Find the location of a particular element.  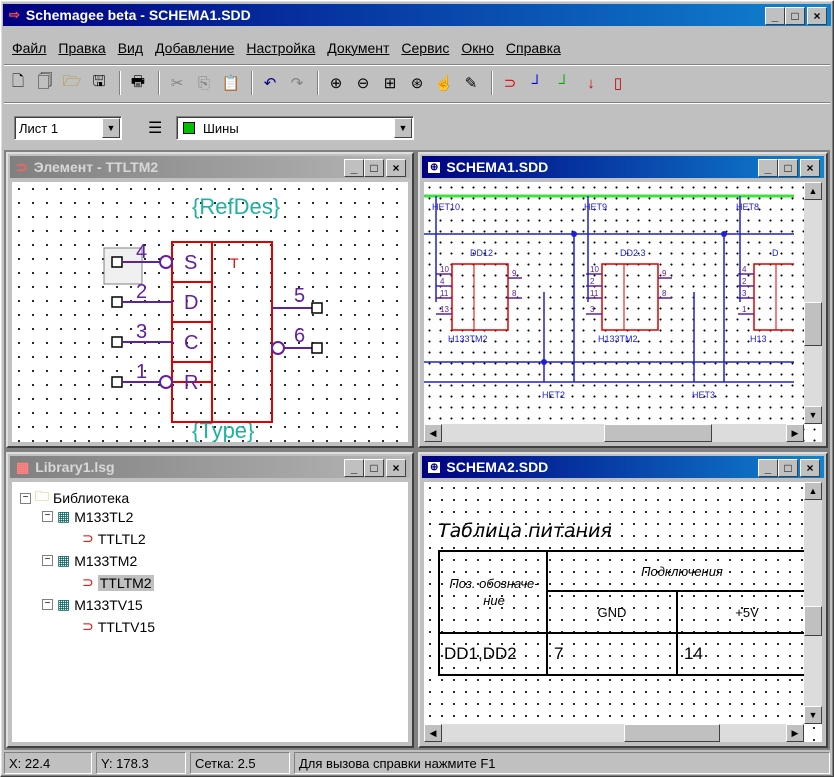

tree-item-ttltv15: ⊃ TTLTV15 is located at coordinates (109, 626).